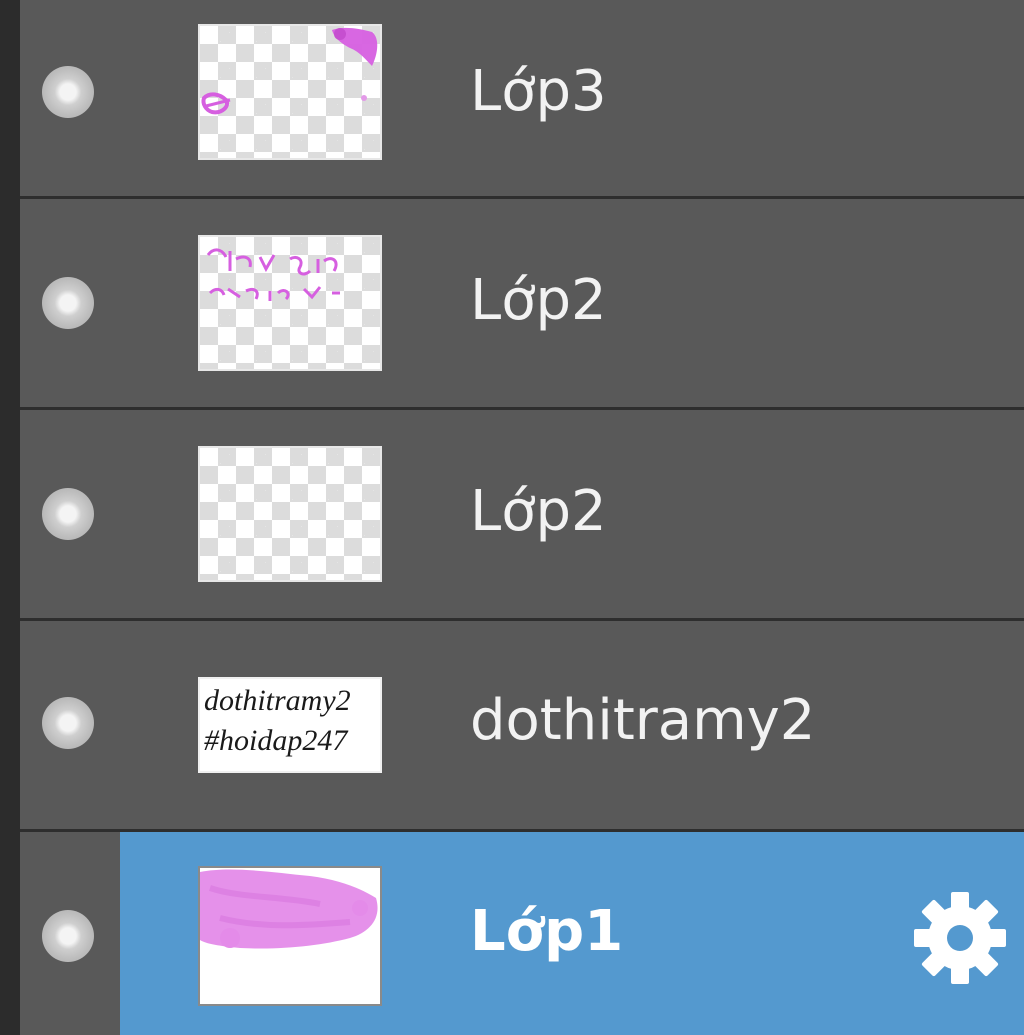 The width and height of the screenshot is (1024, 1035). I want to click on layer-name: Lớp3, so click(538, 92).